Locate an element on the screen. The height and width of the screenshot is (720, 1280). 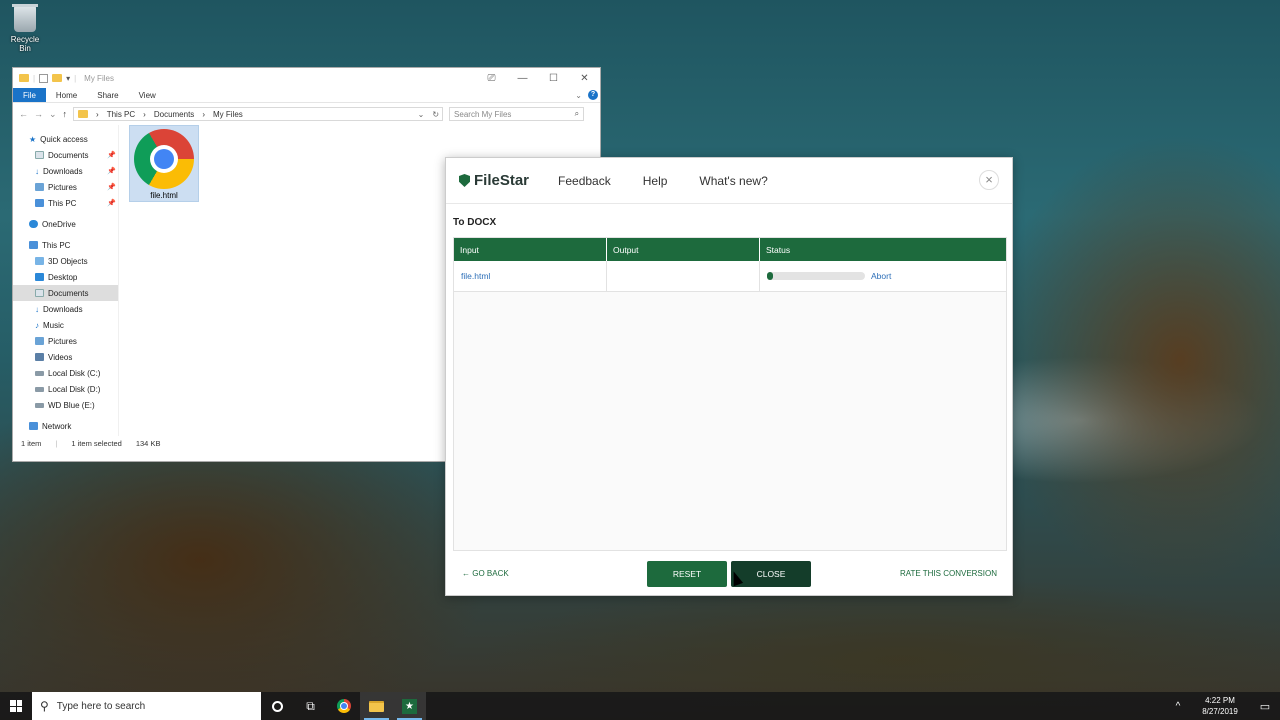
tab-file: File is located at coordinates (29, 95).